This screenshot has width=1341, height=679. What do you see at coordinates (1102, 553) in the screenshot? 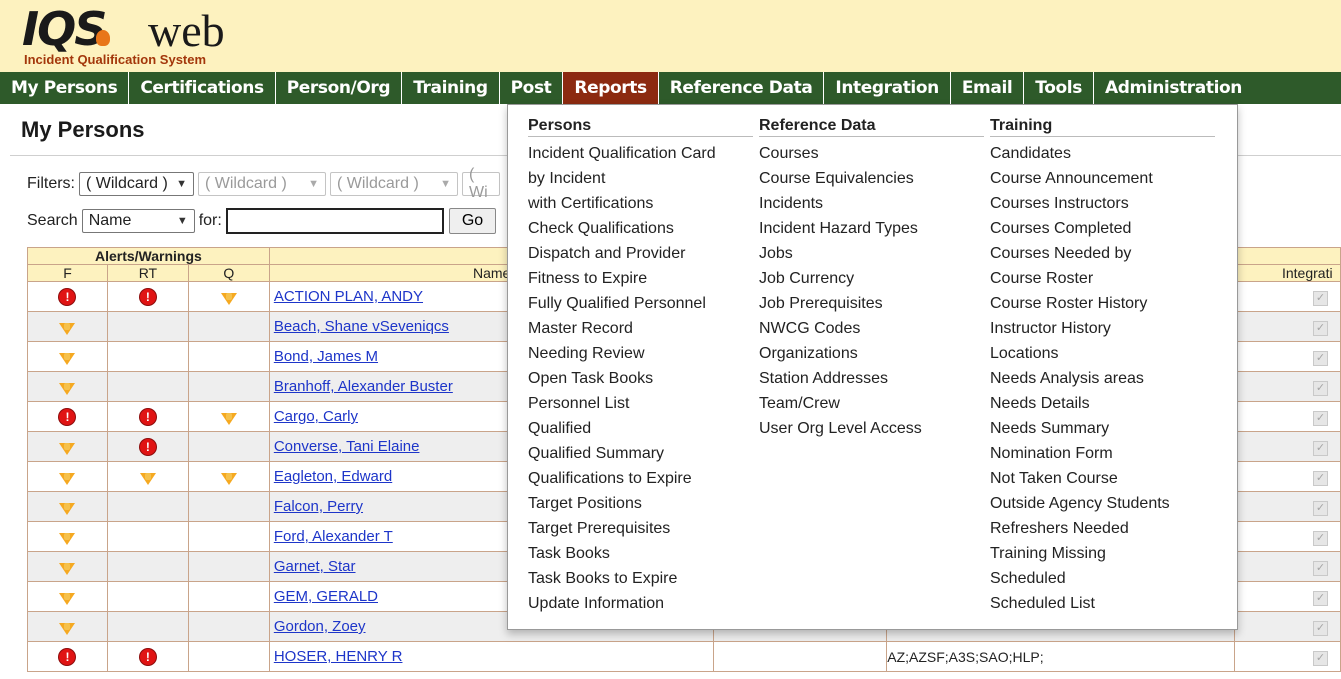
I see `menu-item-training-missing: Training Missing` at bounding box center [1102, 553].